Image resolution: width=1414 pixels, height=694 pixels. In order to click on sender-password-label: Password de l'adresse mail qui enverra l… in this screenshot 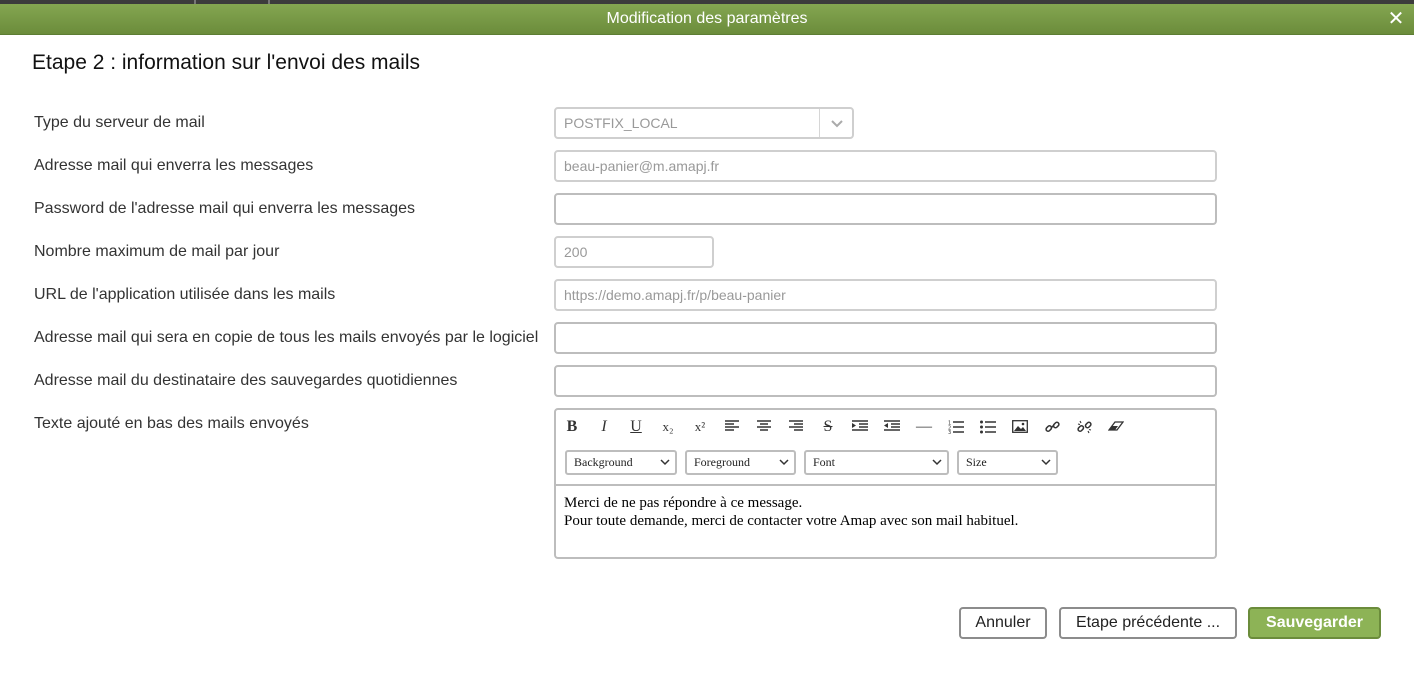, I will do `click(225, 208)`.